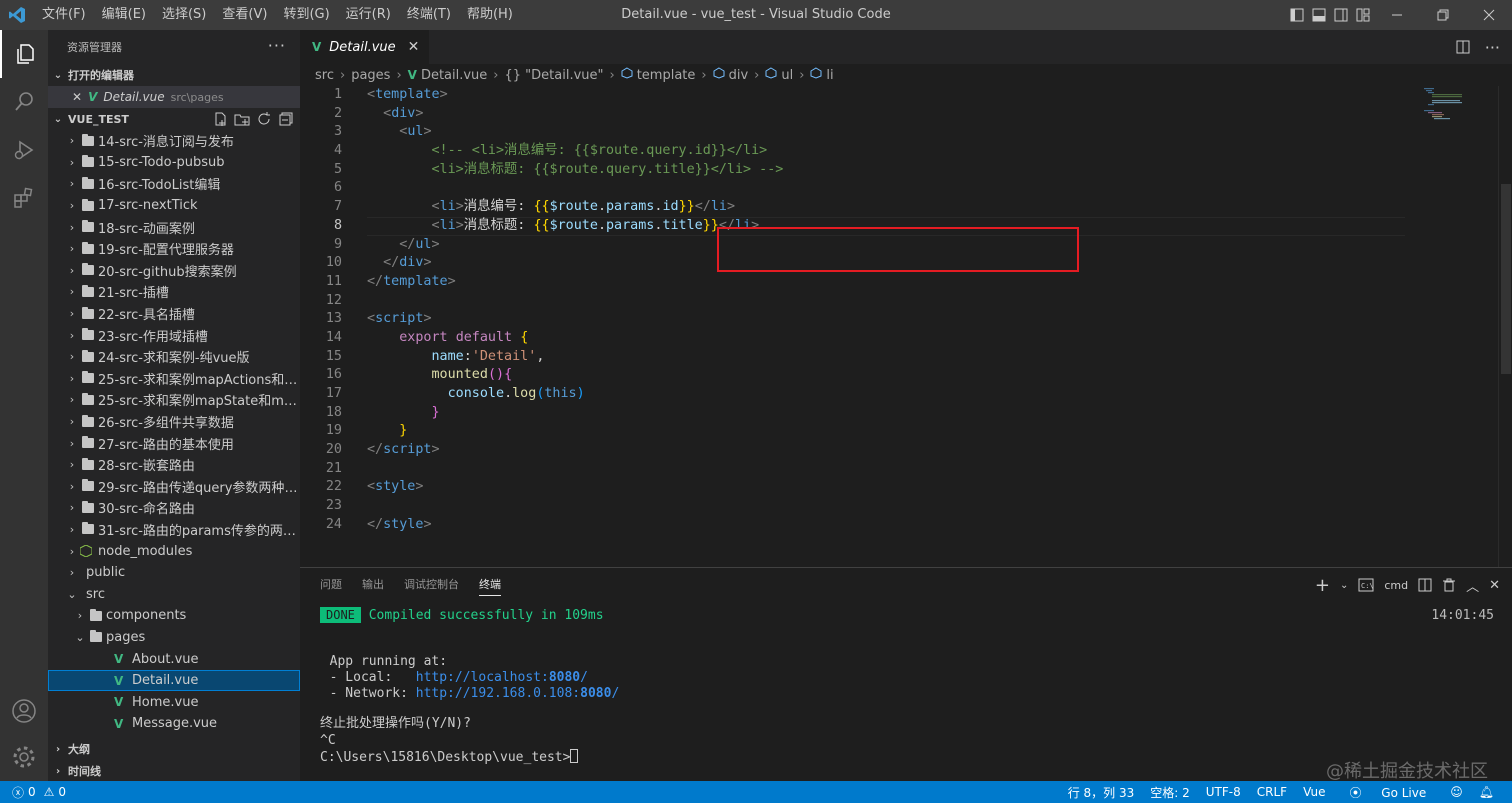 The width and height of the screenshot is (1512, 803). What do you see at coordinates (454, 75) in the screenshot?
I see `breadcrumb-item: Detail.vue` at bounding box center [454, 75].